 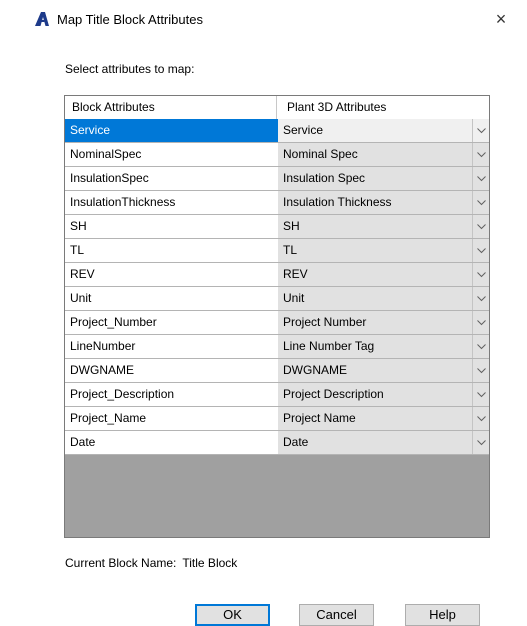 What do you see at coordinates (383, 155) in the screenshot?
I see `plant3d-attribute-dropdown: Nominal Spec` at bounding box center [383, 155].